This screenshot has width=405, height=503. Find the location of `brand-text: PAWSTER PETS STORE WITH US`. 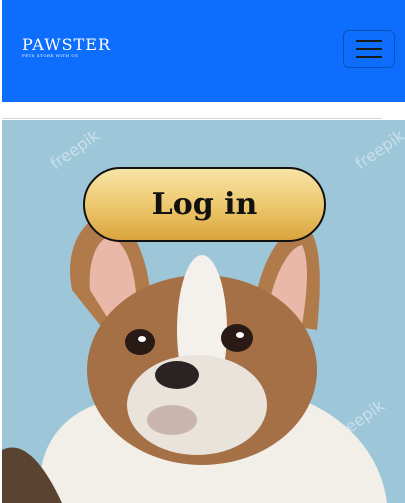

brand-text: PAWSTER PETS STORE WITH US is located at coordinates (66, 48).